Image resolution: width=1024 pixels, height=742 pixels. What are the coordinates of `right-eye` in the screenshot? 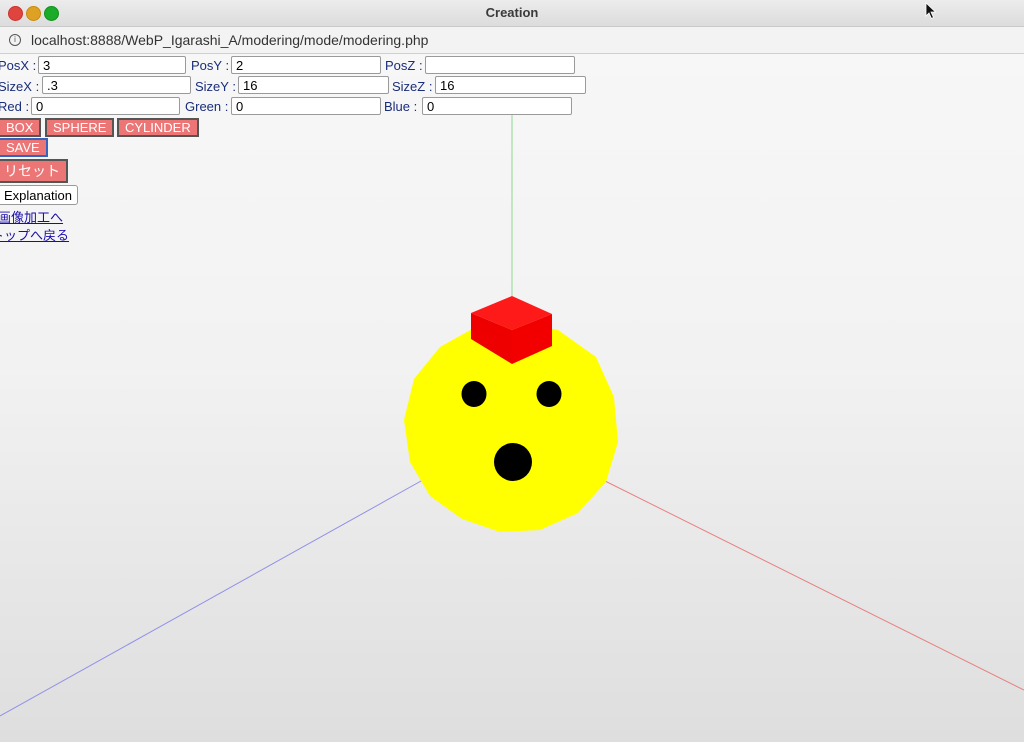 It's located at (549, 394).